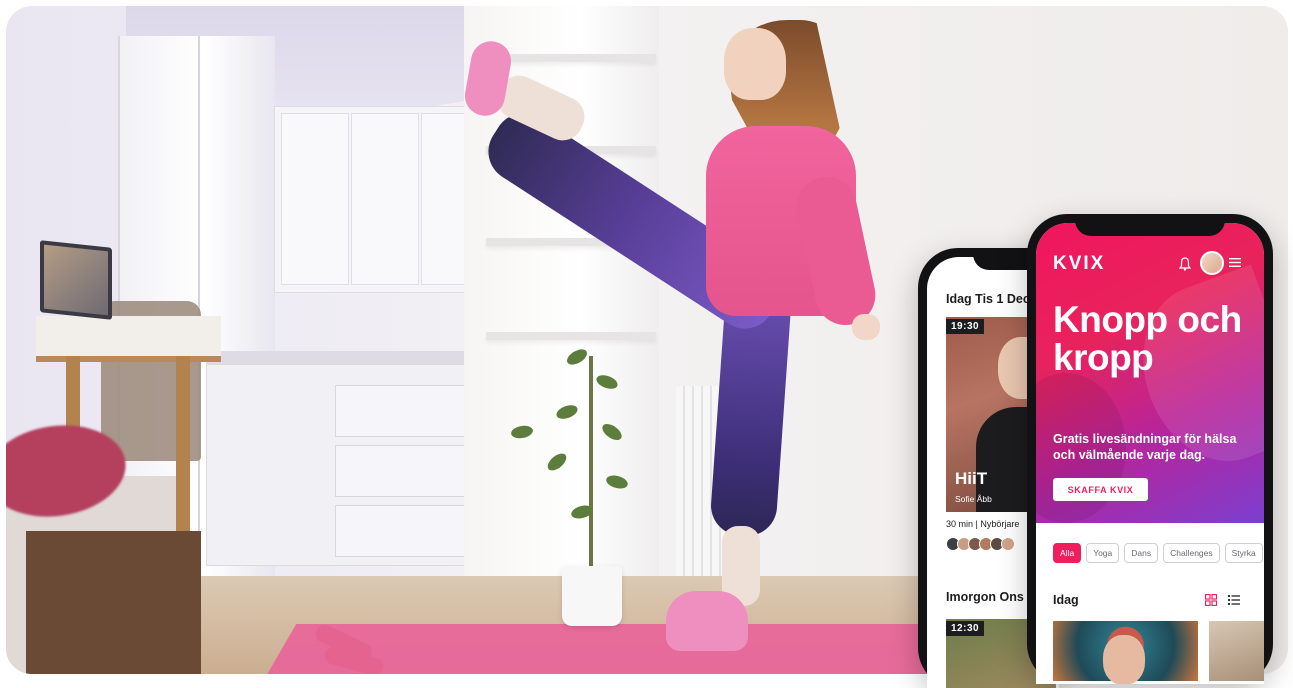 The width and height of the screenshot is (1293, 688). What do you see at coordinates (1067, 553) in the screenshot?
I see `chip-alla: Alla` at bounding box center [1067, 553].